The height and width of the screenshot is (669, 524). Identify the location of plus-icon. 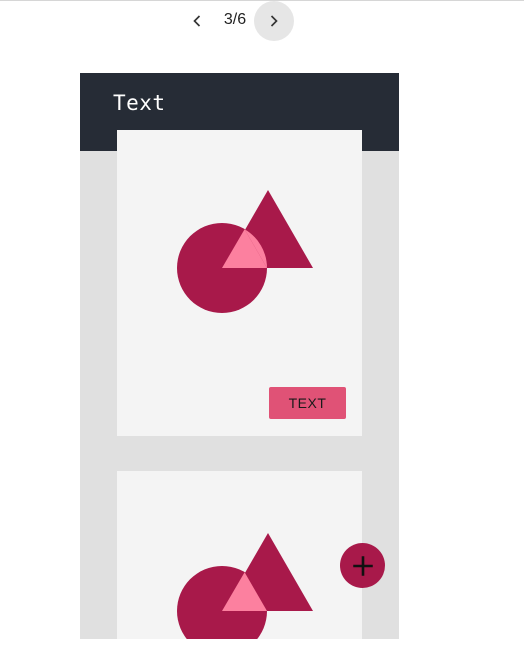
(362, 565).